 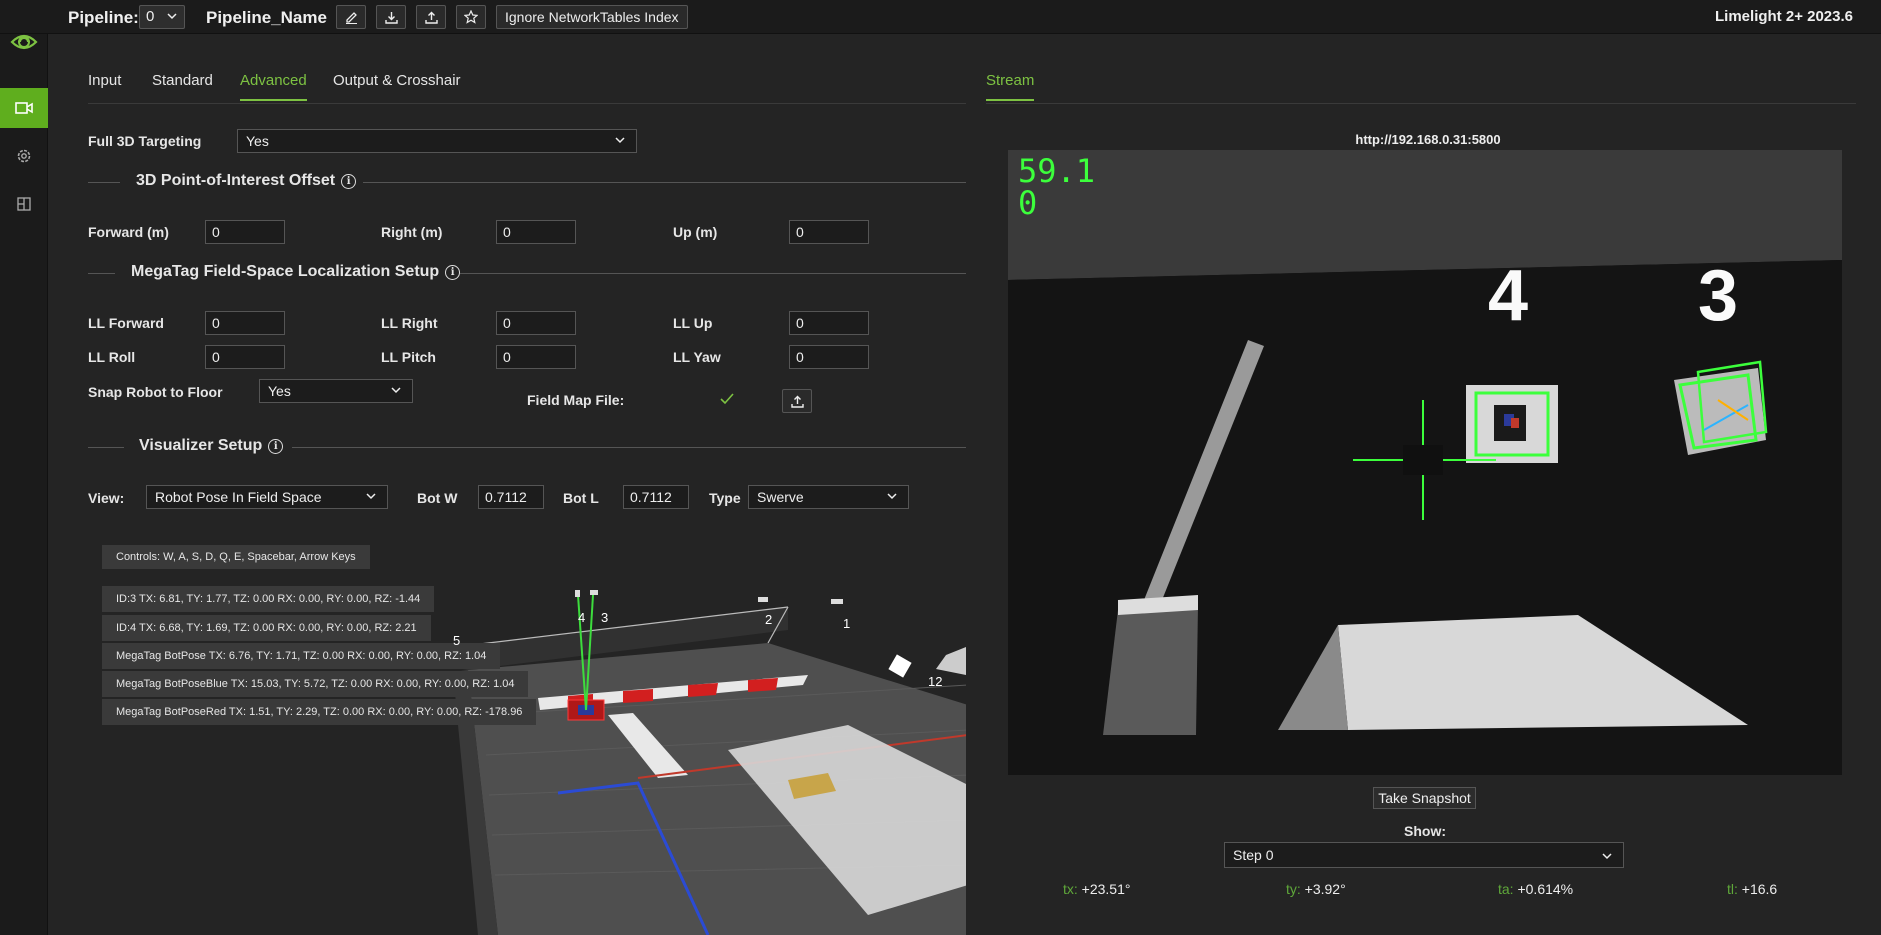 I want to click on ll-yaw-label: LL Yaw, so click(x=697, y=357).